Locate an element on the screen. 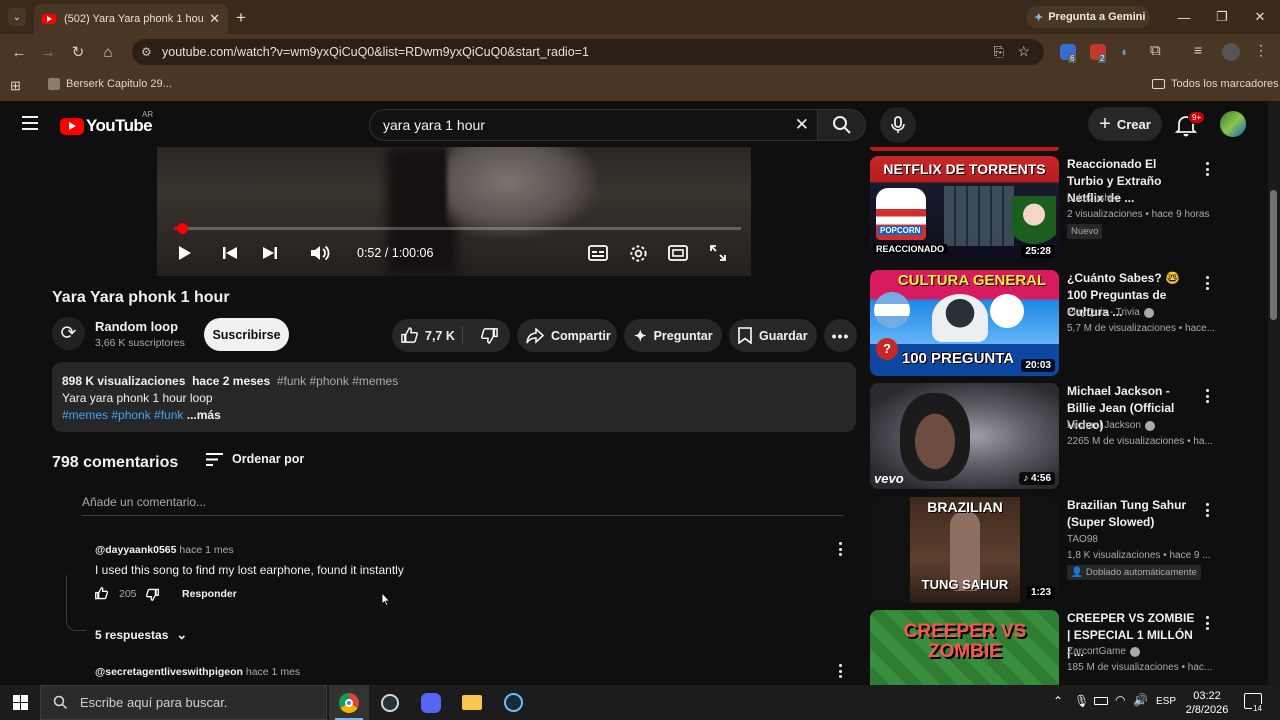  recommendation-thumbnail: BRAZILIAN TUNG SAHUR 1:23 is located at coordinates (964, 550).